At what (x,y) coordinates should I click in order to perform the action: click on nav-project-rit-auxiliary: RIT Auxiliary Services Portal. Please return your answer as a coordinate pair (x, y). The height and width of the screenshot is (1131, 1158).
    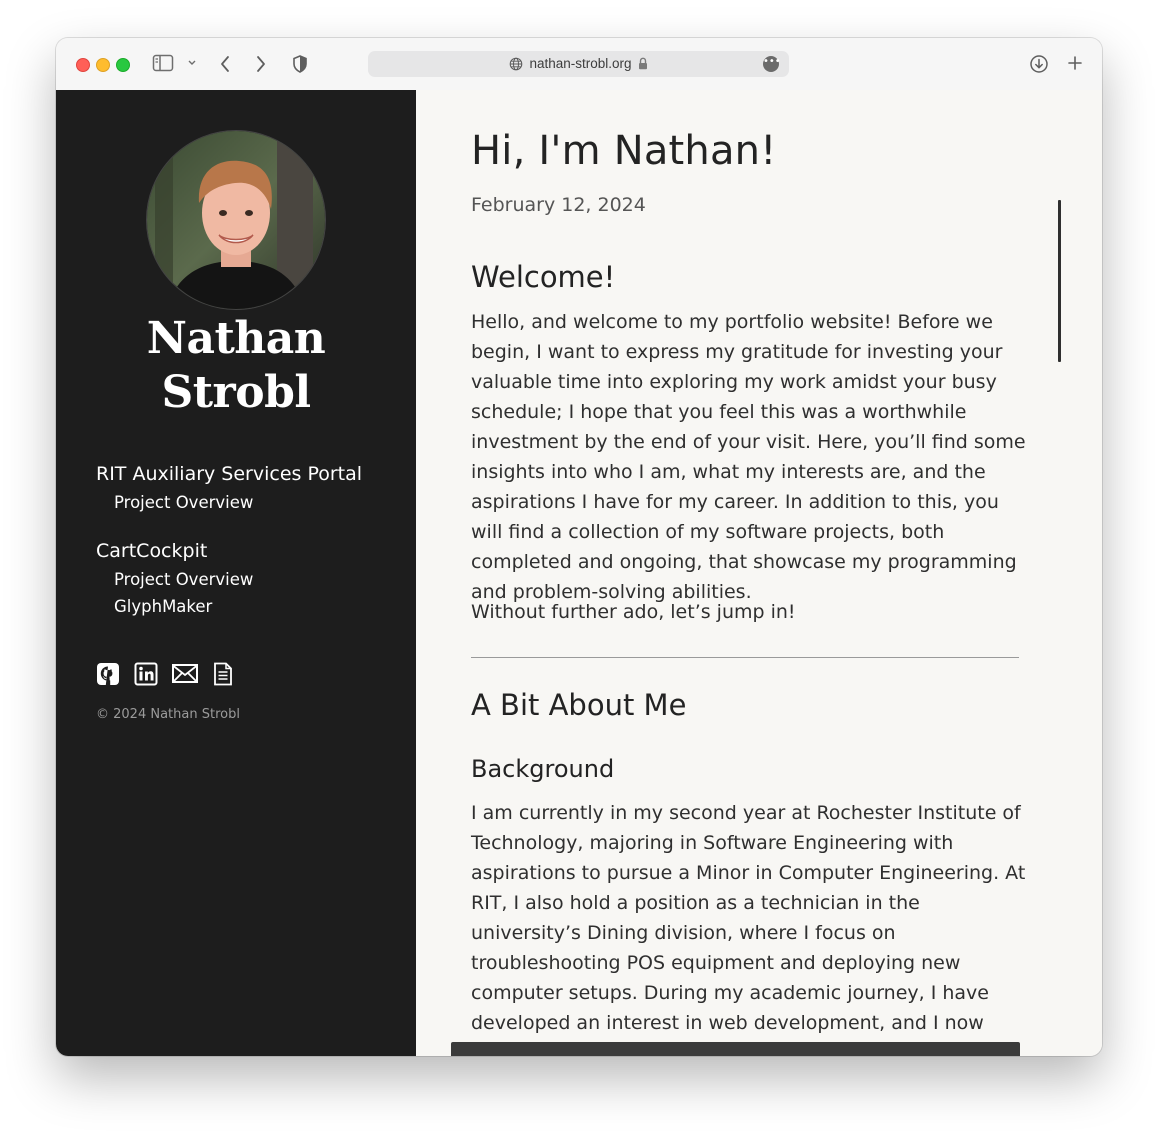
    Looking at the image, I should click on (229, 474).